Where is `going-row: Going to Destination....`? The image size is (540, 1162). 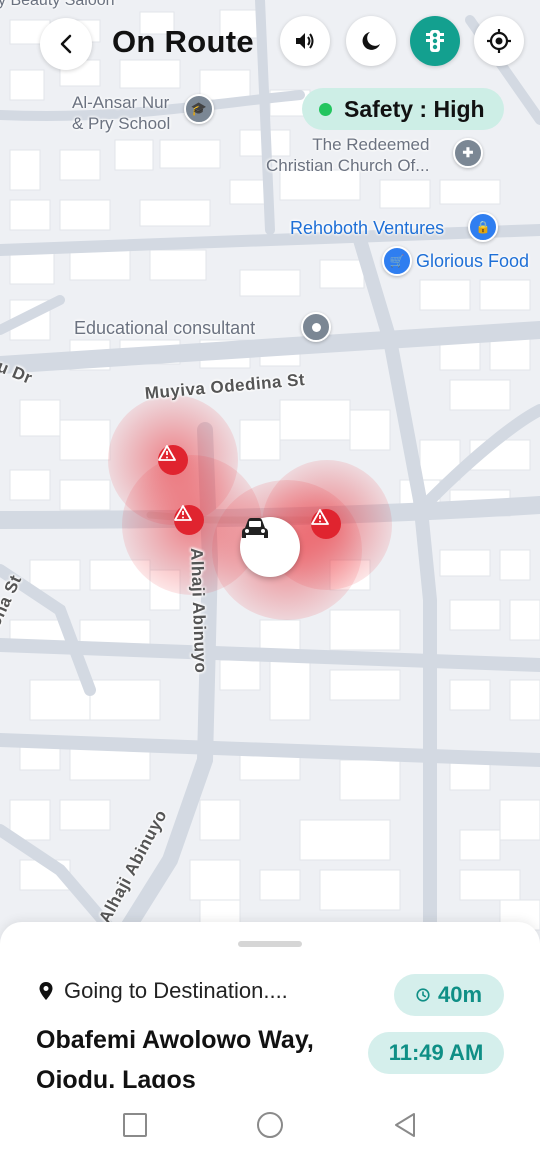
going-row: Going to Destination.... is located at coordinates (163, 991).